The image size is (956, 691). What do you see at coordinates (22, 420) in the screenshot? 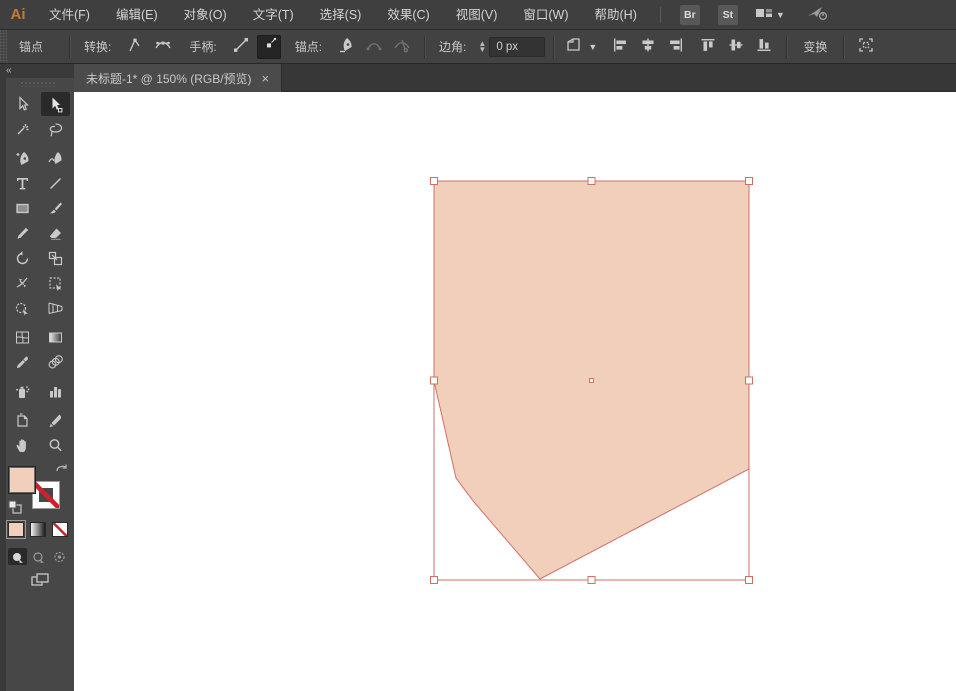
I see `artboard-tool` at bounding box center [22, 420].